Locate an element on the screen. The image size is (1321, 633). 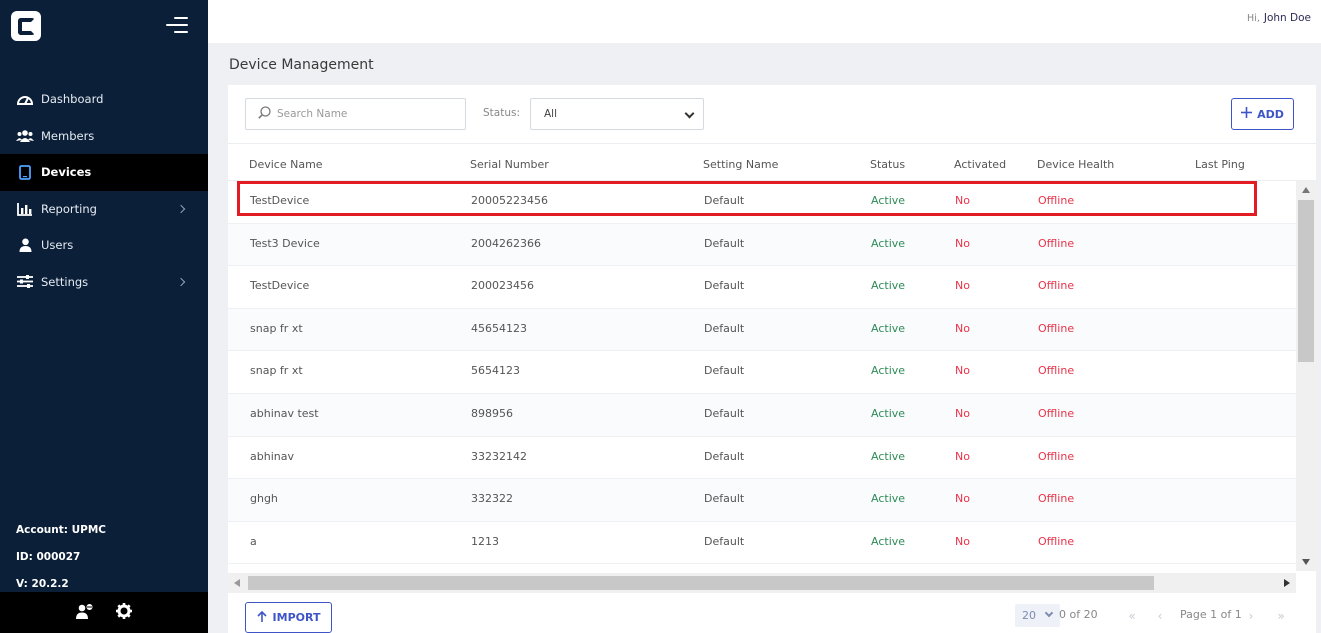
scroll-left-icon is located at coordinates (237, 583).